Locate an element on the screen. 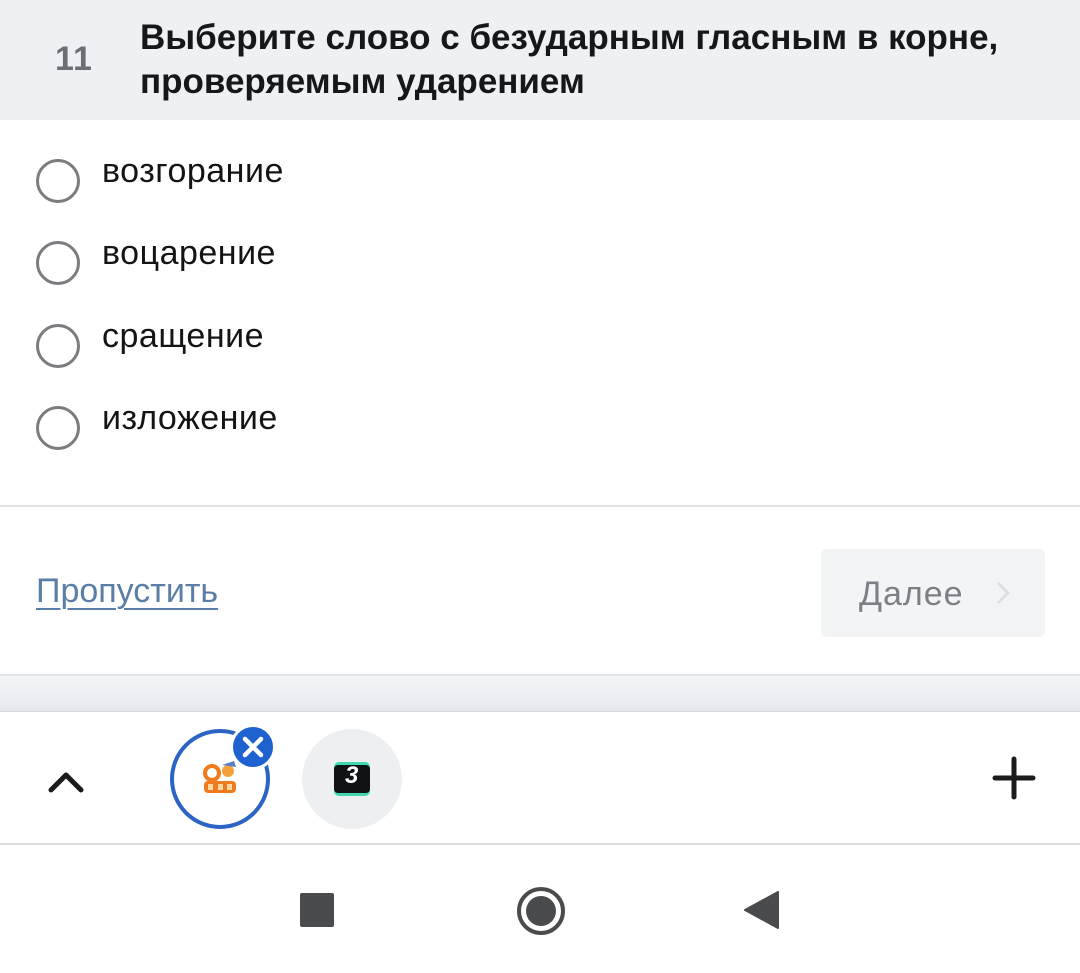 Image resolution: width=1080 pixels, height=973 pixels. skip-link: Пропустить is located at coordinates (127, 591).